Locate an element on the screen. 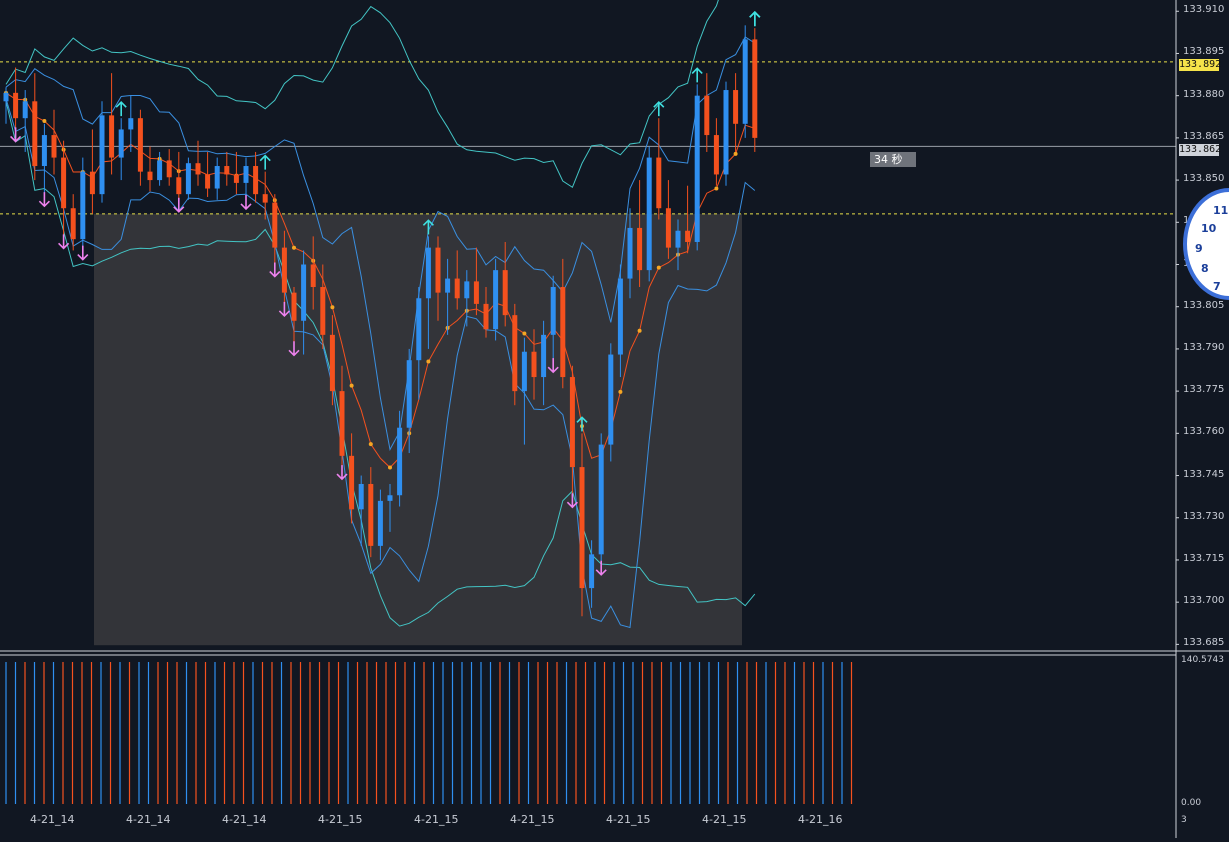  price-tick-label: 133.715 is located at coordinates (1204, 558).